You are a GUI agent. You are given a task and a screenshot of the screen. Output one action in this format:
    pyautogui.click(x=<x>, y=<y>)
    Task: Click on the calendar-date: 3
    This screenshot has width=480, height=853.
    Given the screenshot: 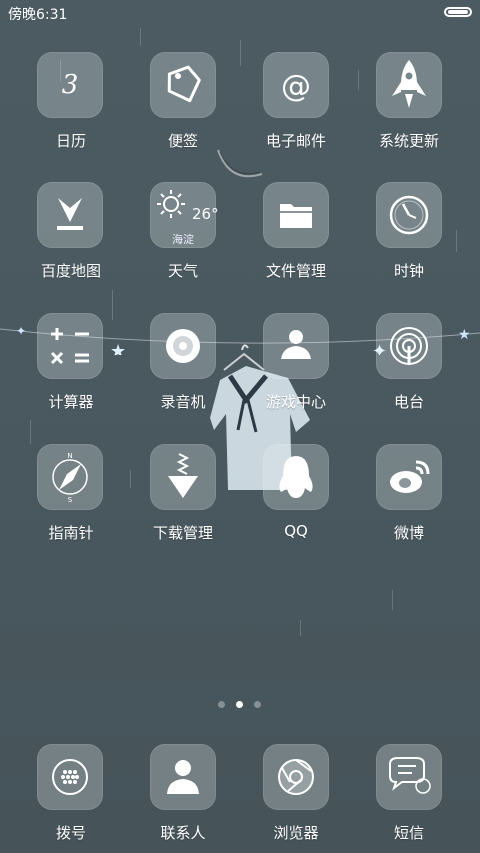 What is the action you would take?
    pyautogui.click(x=70, y=85)
    